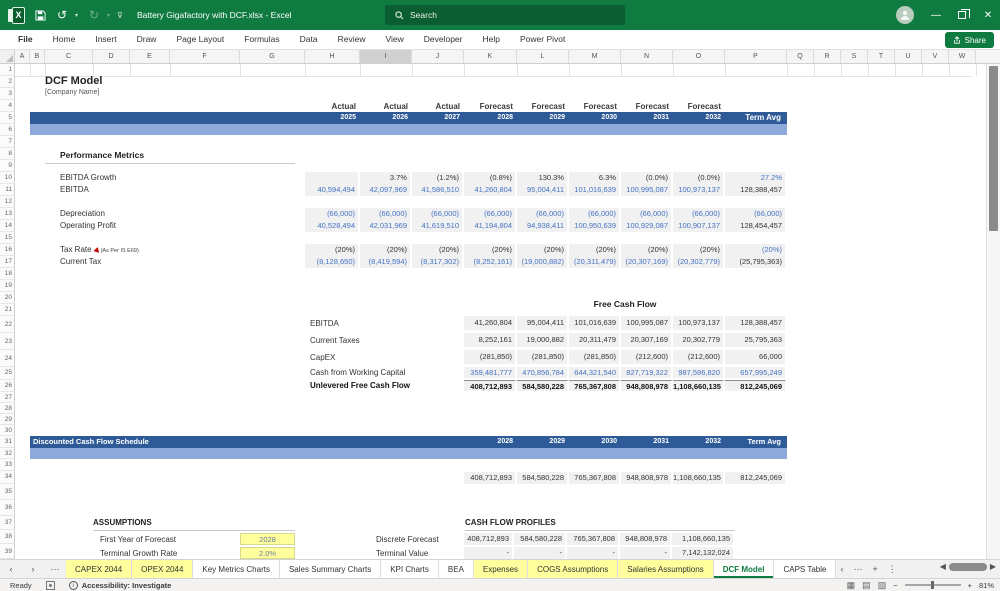  I want to click on metric-value-cell: (20,302,779), so click(698, 262).